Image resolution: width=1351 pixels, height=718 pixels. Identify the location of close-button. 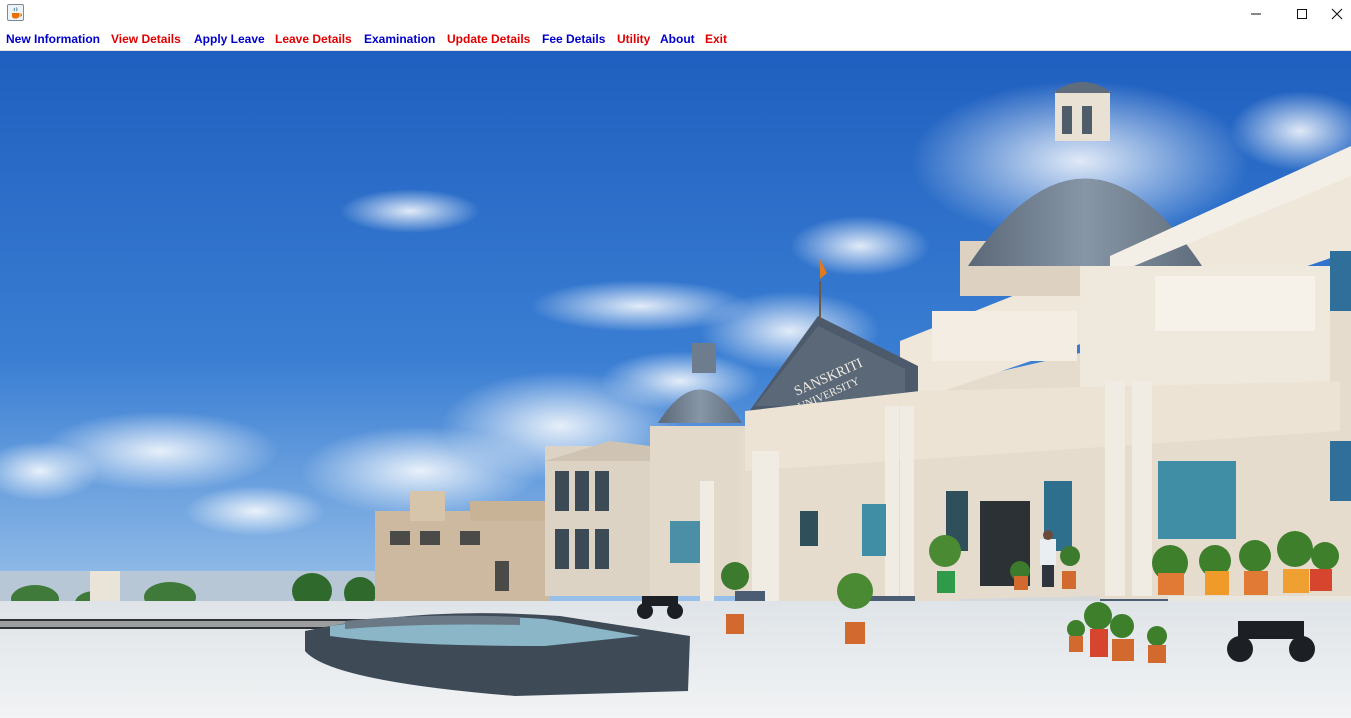
(1336, 14).